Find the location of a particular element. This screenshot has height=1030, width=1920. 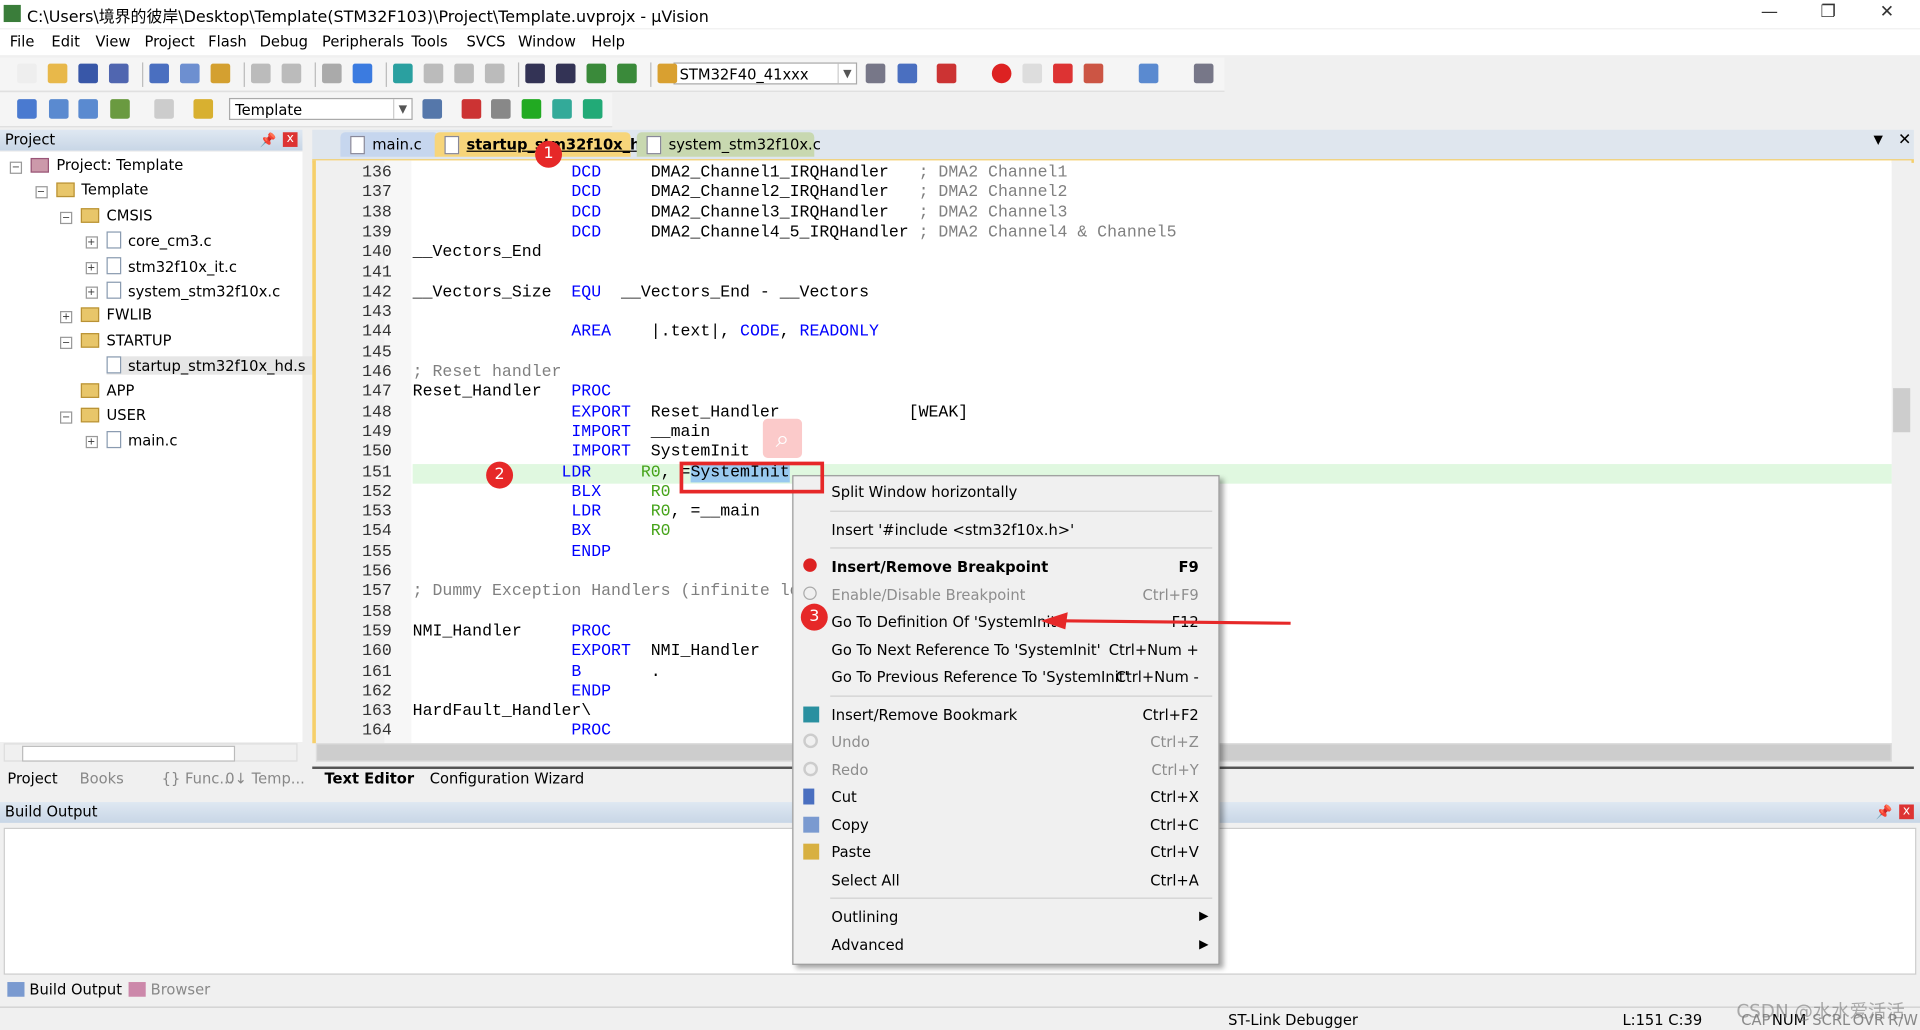

menu-tools: Tools is located at coordinates (429, 41).